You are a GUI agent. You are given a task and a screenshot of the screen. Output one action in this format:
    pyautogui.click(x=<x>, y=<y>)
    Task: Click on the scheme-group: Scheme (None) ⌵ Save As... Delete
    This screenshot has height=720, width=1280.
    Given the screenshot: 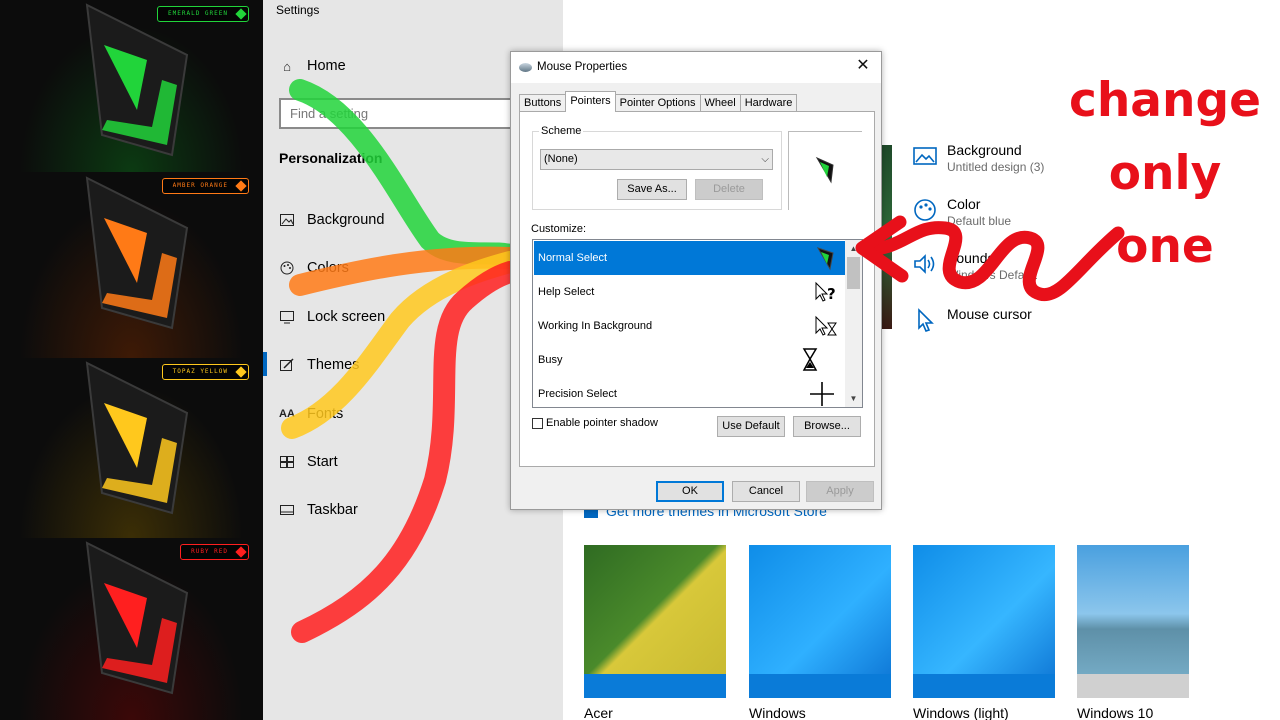 What is the action you would take?
    pyautogui.click(x=657, y=167)
    